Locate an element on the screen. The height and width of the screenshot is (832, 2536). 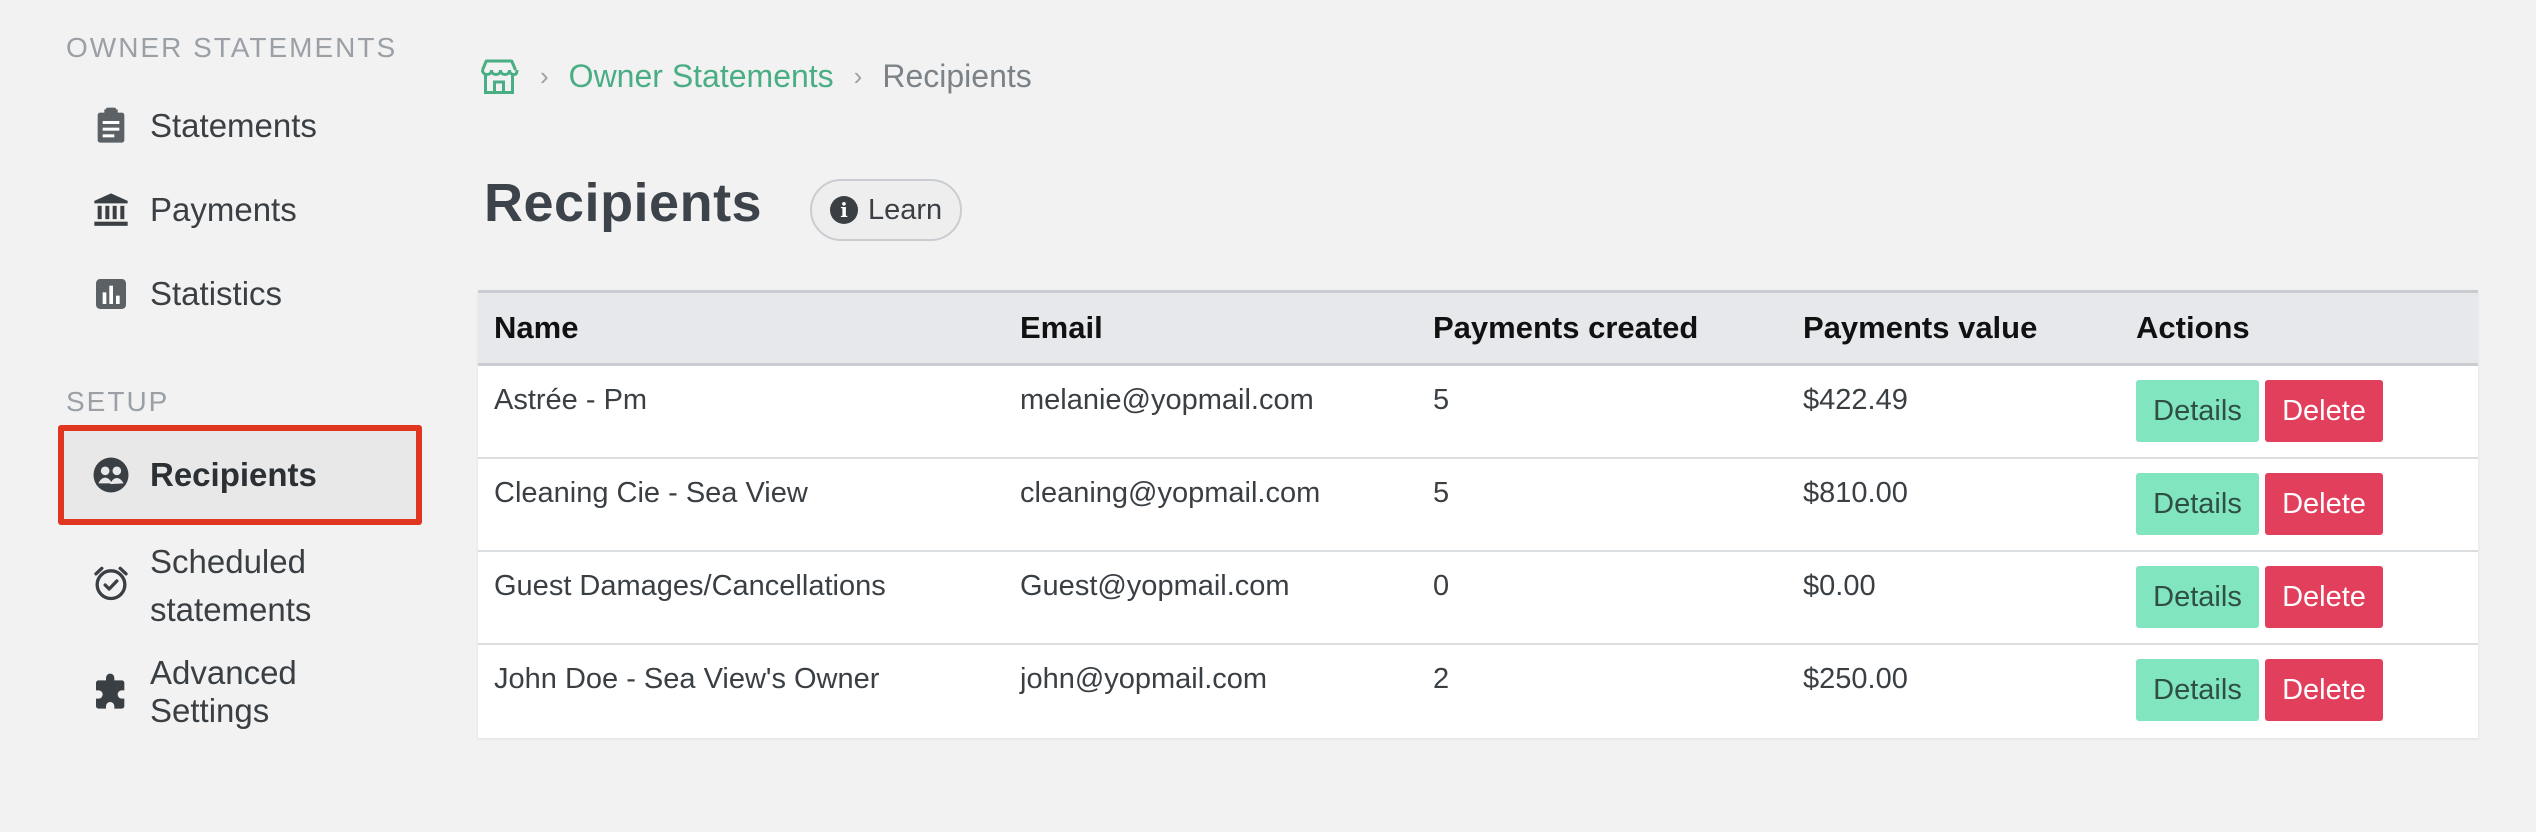
sidebar-item-statistics: Statistics is located at coordinates (240, 294).